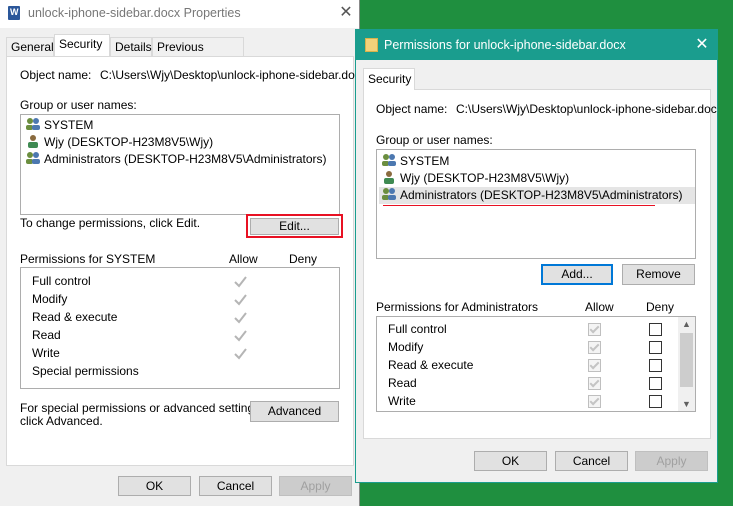  Describe the element at coordinates (14, 13) in the screenshot. I see `word-document-icon: W` at that location.